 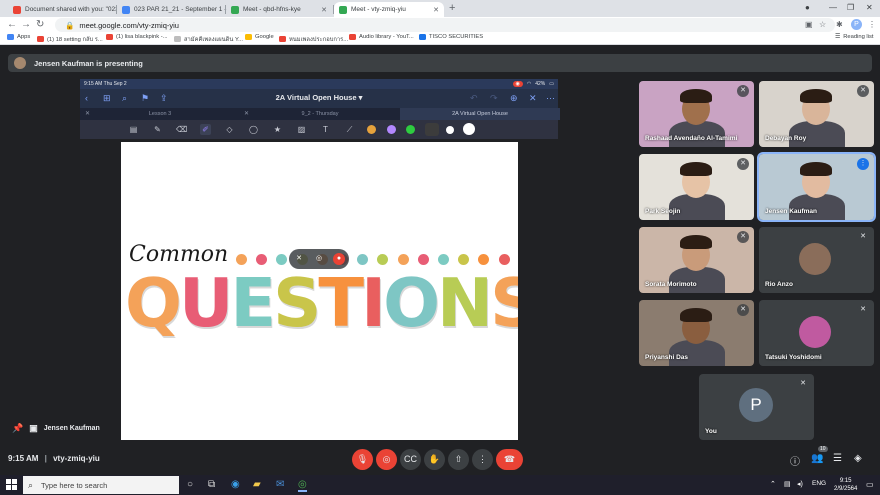 I want to click on more-icon: ⋯, so click(x=550, y=98).